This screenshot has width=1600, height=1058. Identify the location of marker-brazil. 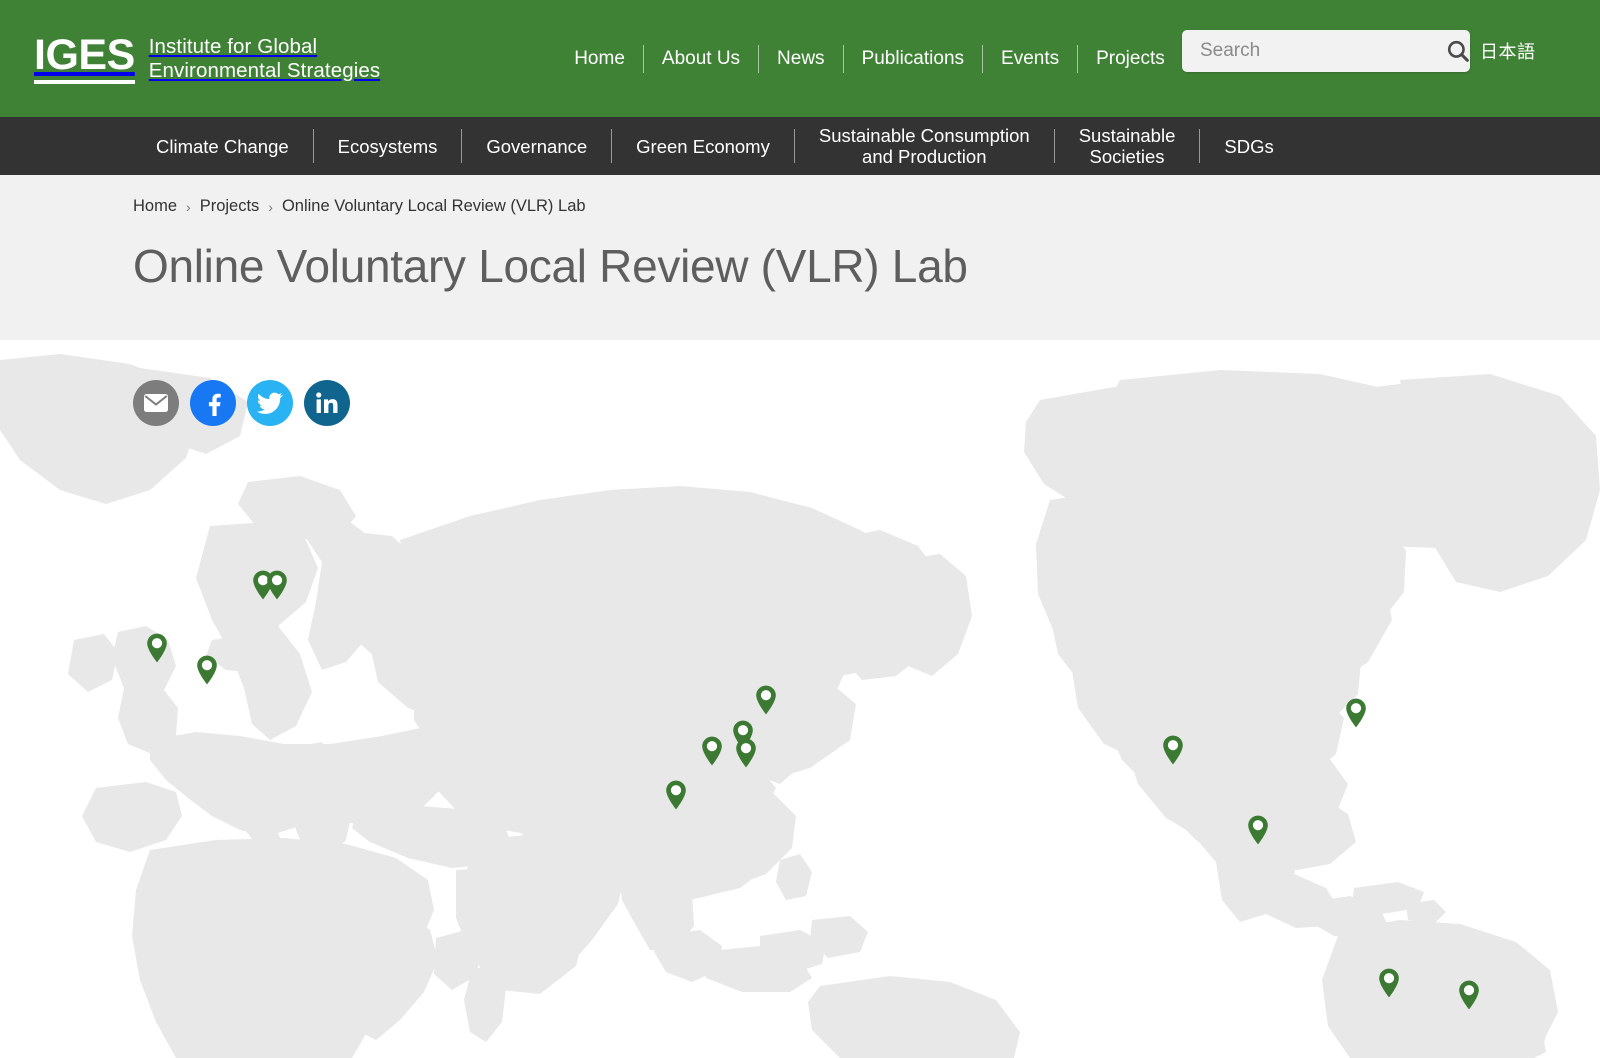
(1469, 995).